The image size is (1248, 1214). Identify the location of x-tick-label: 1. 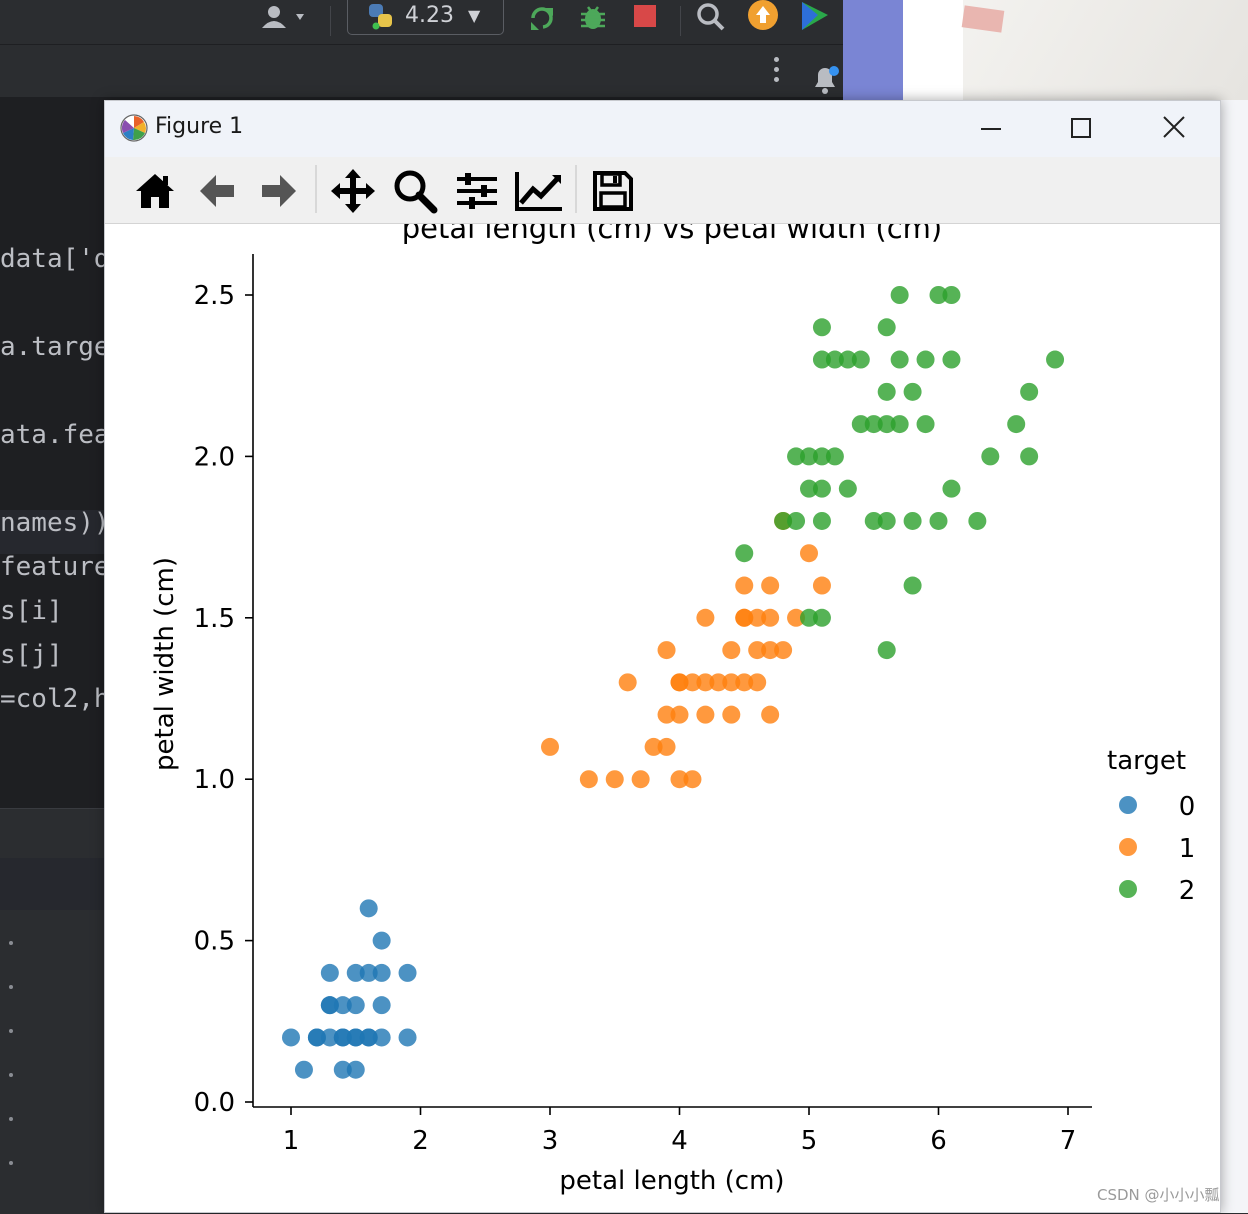
(291, 1141).